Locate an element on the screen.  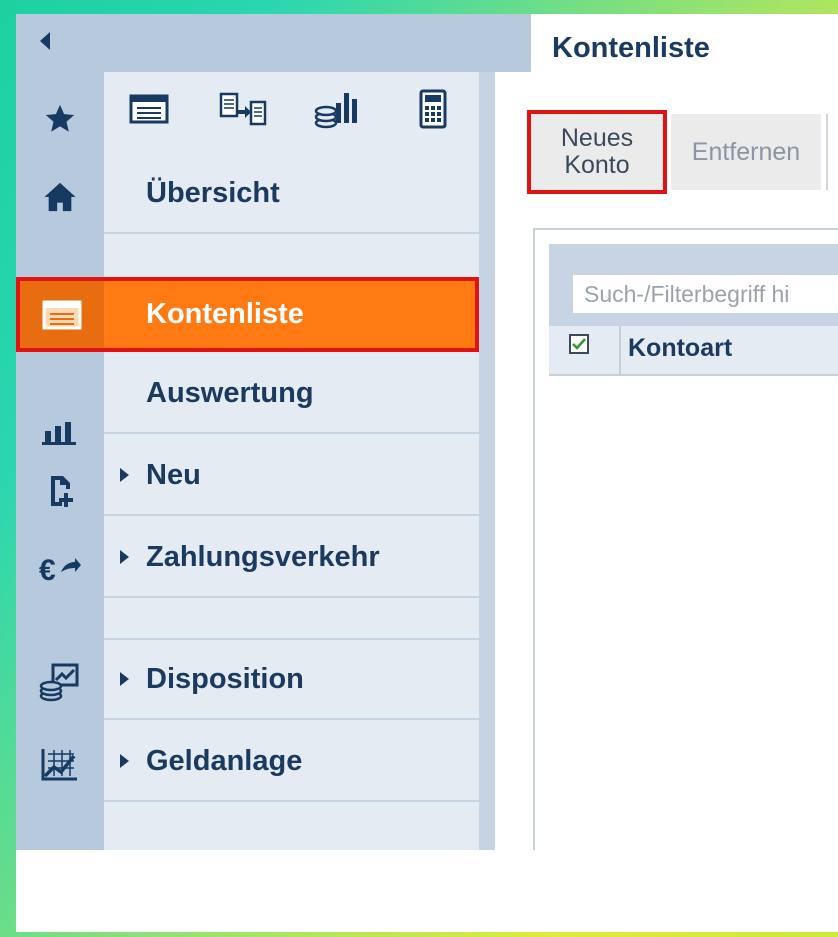
bar-chart-icon is located at coordinates (60, 433).